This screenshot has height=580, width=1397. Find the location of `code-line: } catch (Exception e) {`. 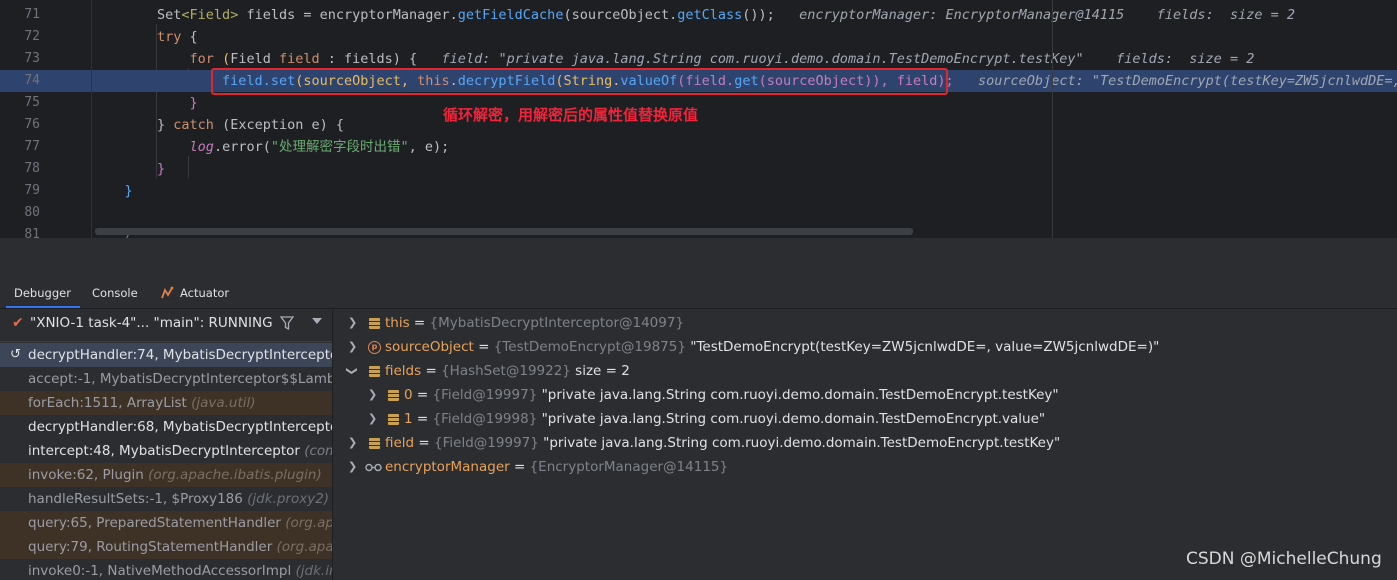

code-line: } catch (Exception e) { is located at coordinates (744, 125).